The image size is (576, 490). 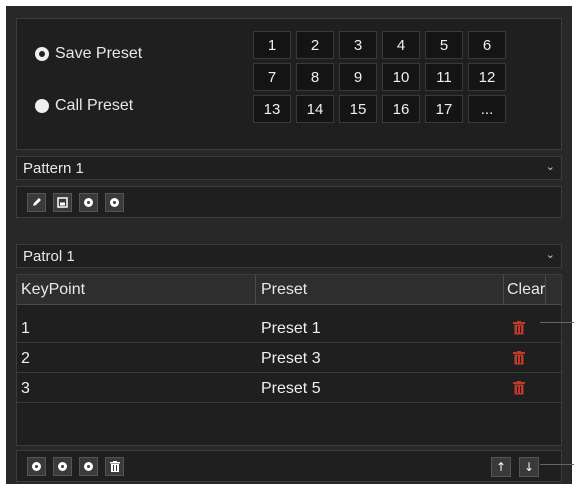 I want to click on patrol-dropdown: Patrol 1 ⌄, so click(x=289, y=256).